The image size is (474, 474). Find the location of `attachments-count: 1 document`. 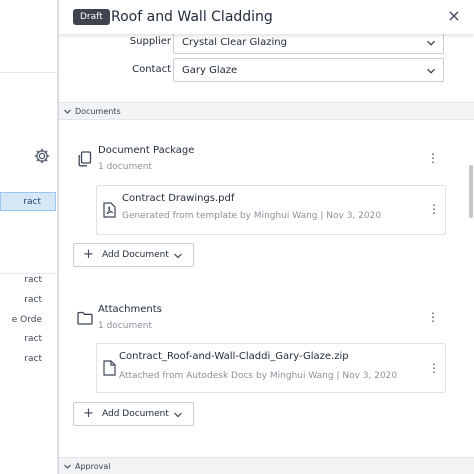

attachments-count: 1 document is located at coordinates (125, 326).